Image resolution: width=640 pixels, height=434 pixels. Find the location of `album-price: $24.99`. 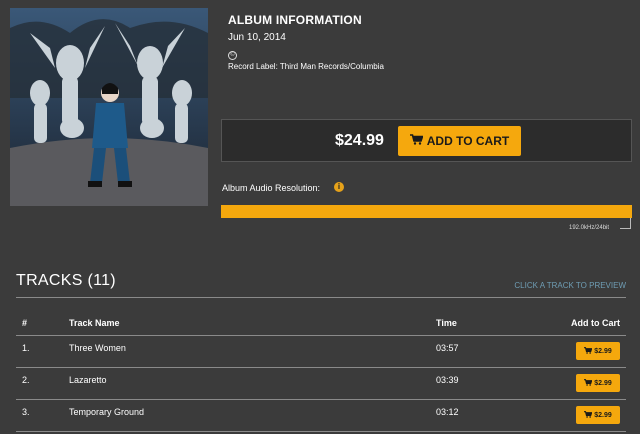

album-price: $24.99 is located at coordinates (359, 140).